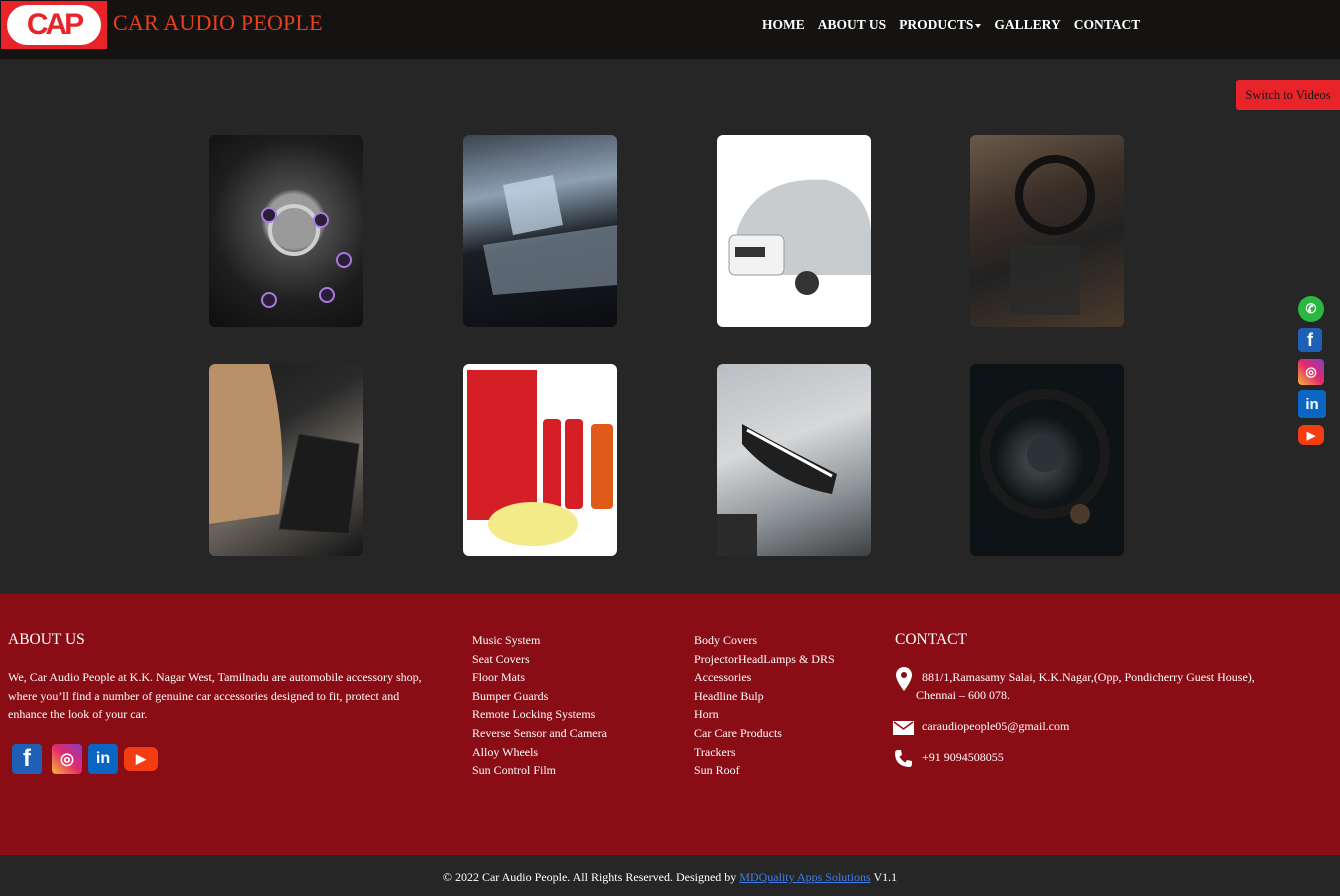 Image resolution: width=1340 pixels, height=896 pixels. I want to click on car-care-kit-image, so click(540, 460).